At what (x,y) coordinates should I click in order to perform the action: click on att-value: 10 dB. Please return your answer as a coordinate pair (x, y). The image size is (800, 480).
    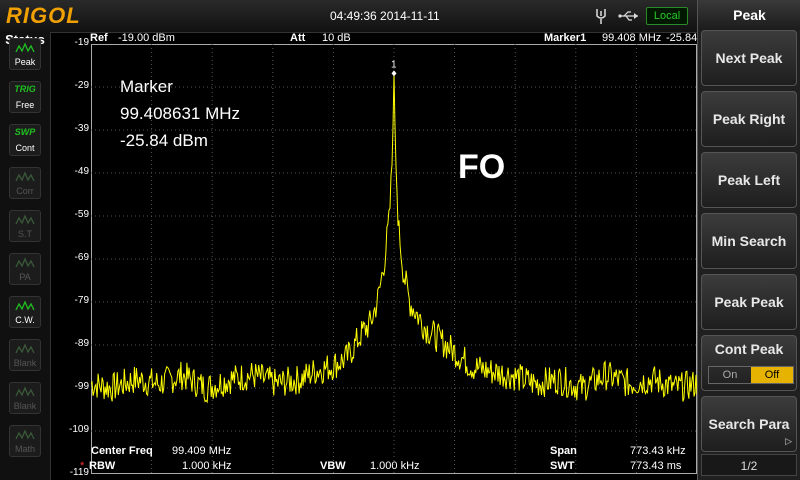
    Looking at the image, I should click on (336, 38).